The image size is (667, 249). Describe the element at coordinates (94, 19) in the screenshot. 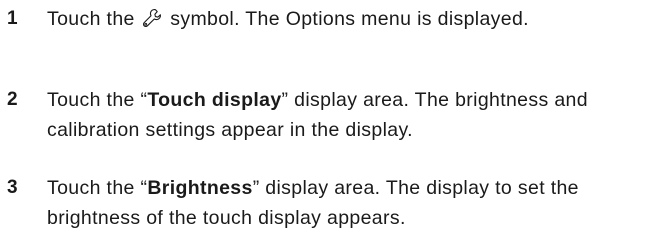

I see `step-text-before: Touch the` at that location.